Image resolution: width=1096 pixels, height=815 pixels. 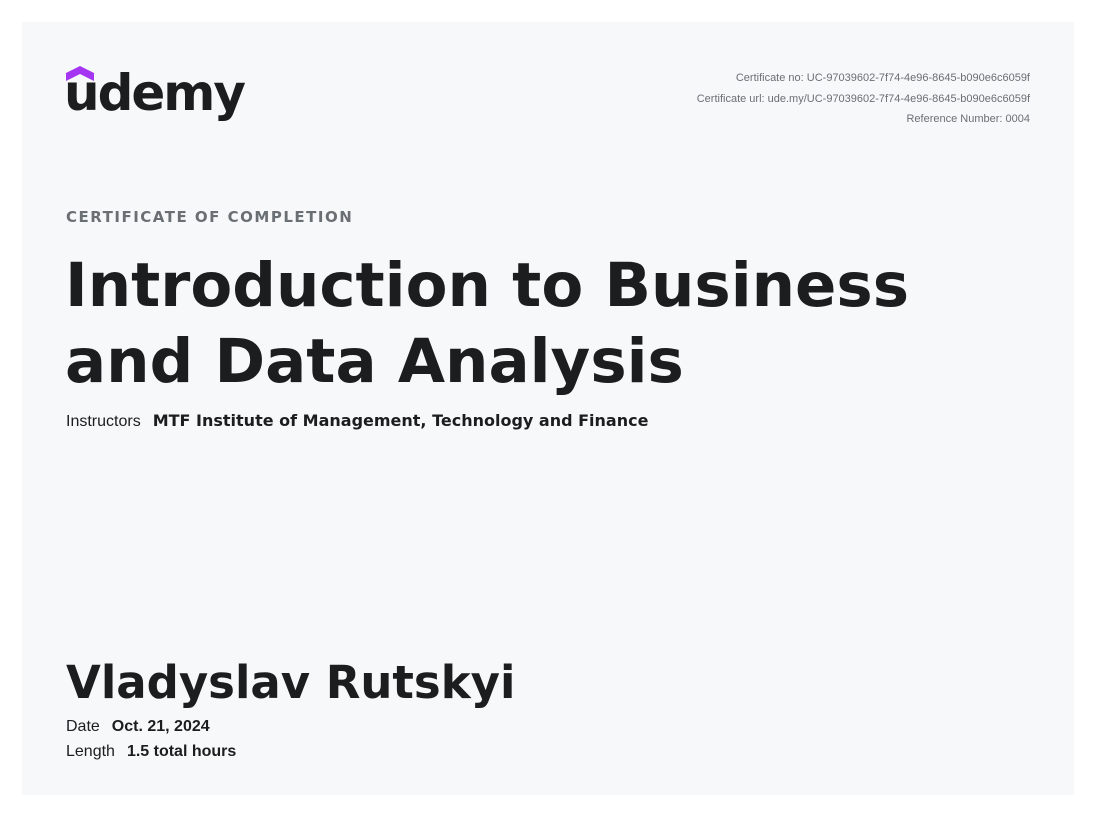 I want to click on length-label: Length, so click(x=90, y=751).